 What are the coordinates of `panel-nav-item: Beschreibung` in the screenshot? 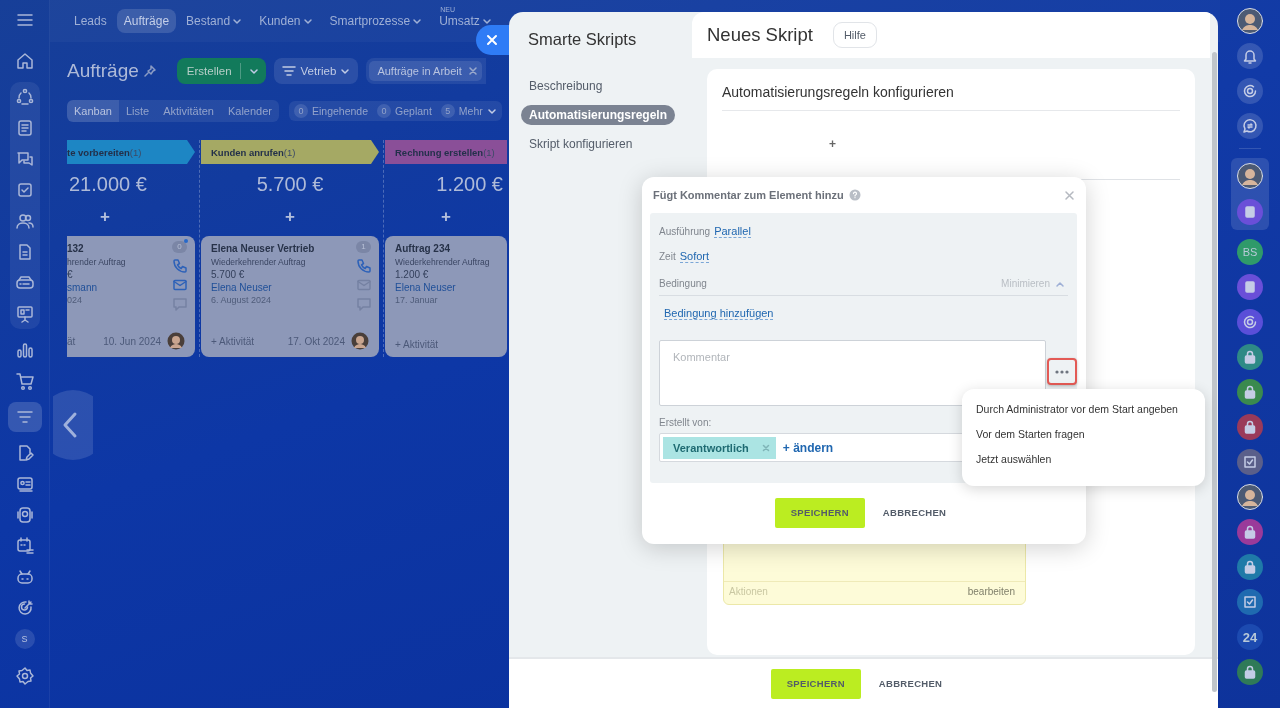 It's located at (566, 86).